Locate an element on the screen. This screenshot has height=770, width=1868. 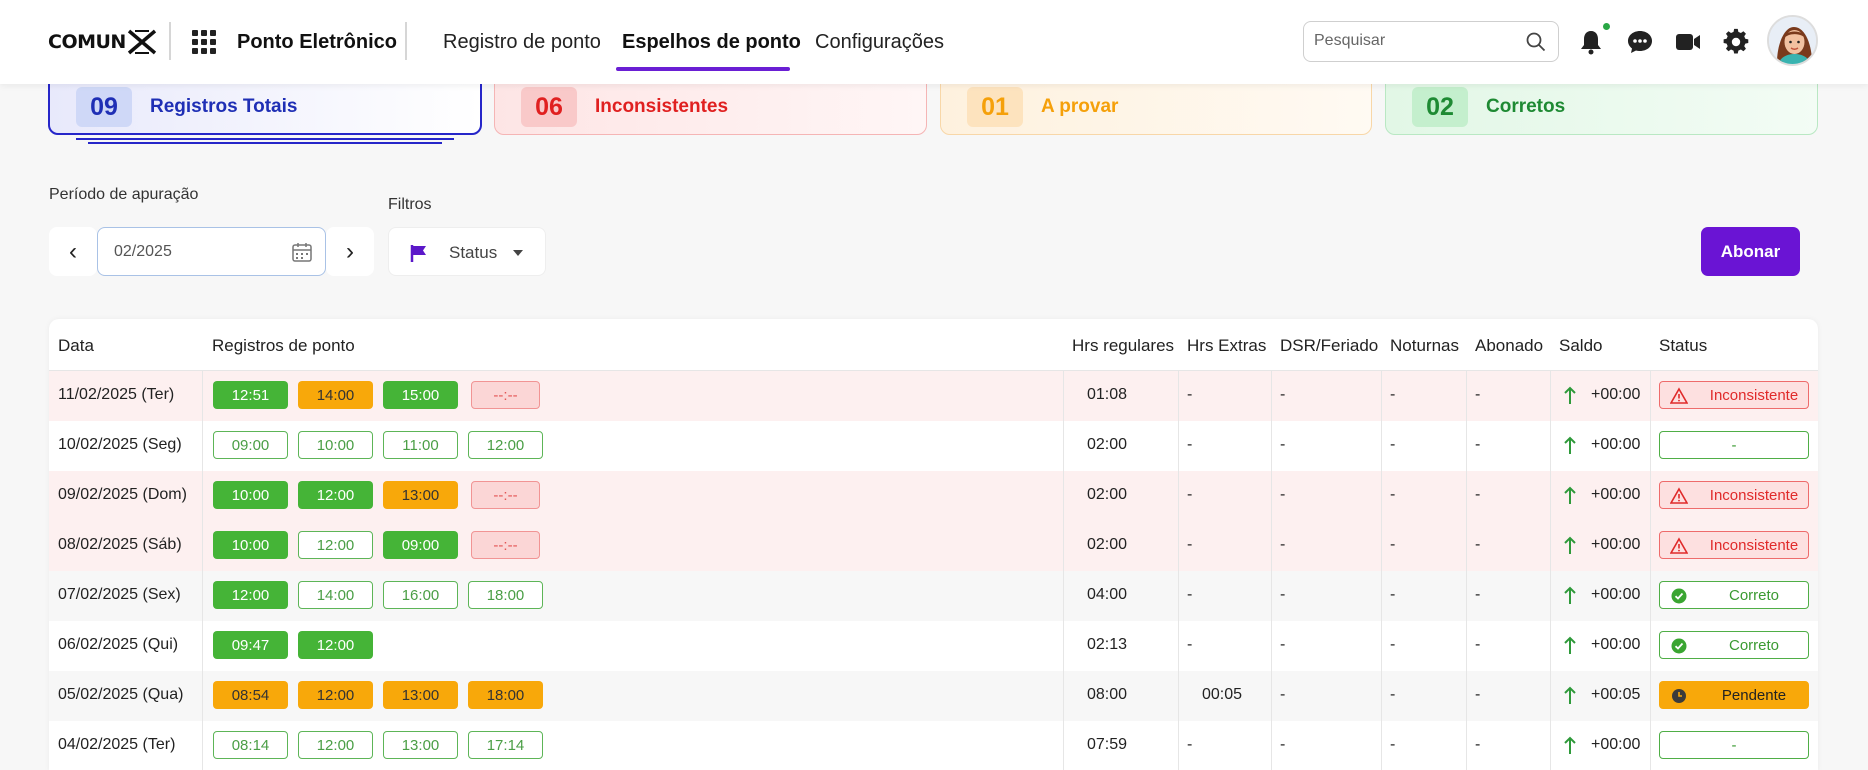
status-badge: Pendente is located at coordinates (1734, 695).